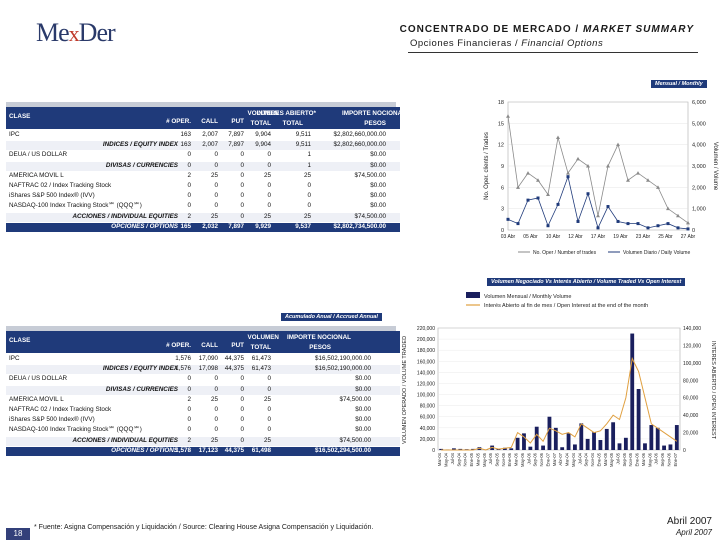  I want to click on left-tick-label: 3, so click(502, 210).